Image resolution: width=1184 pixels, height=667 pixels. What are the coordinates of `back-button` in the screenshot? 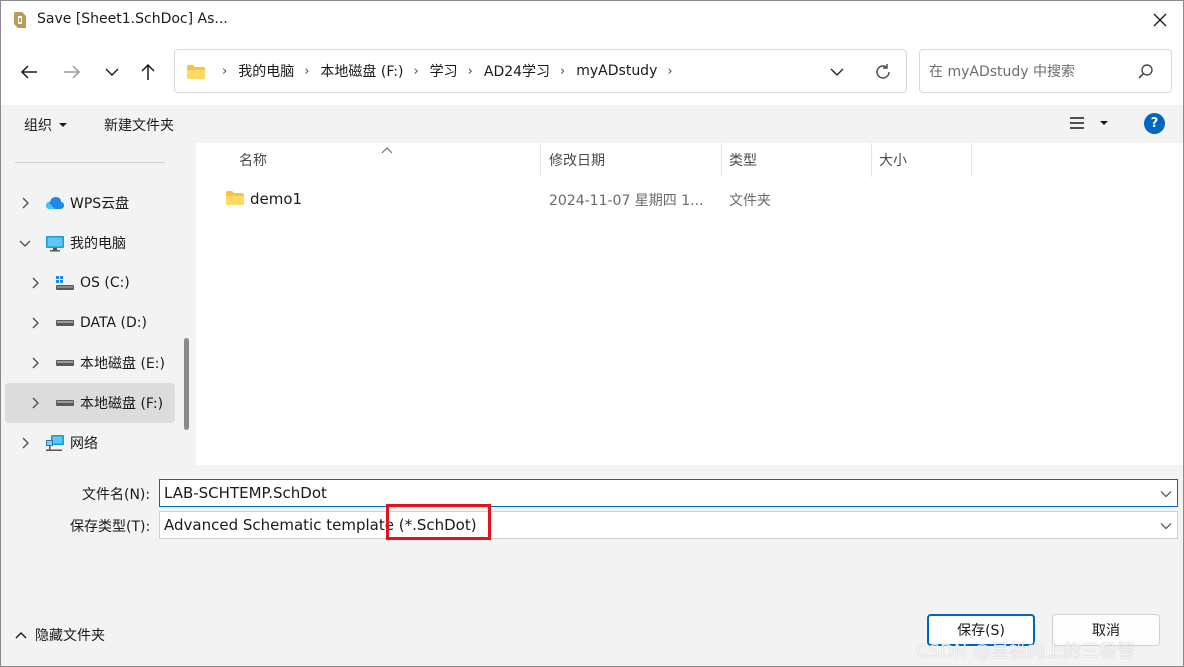 It's located at (29, 72).